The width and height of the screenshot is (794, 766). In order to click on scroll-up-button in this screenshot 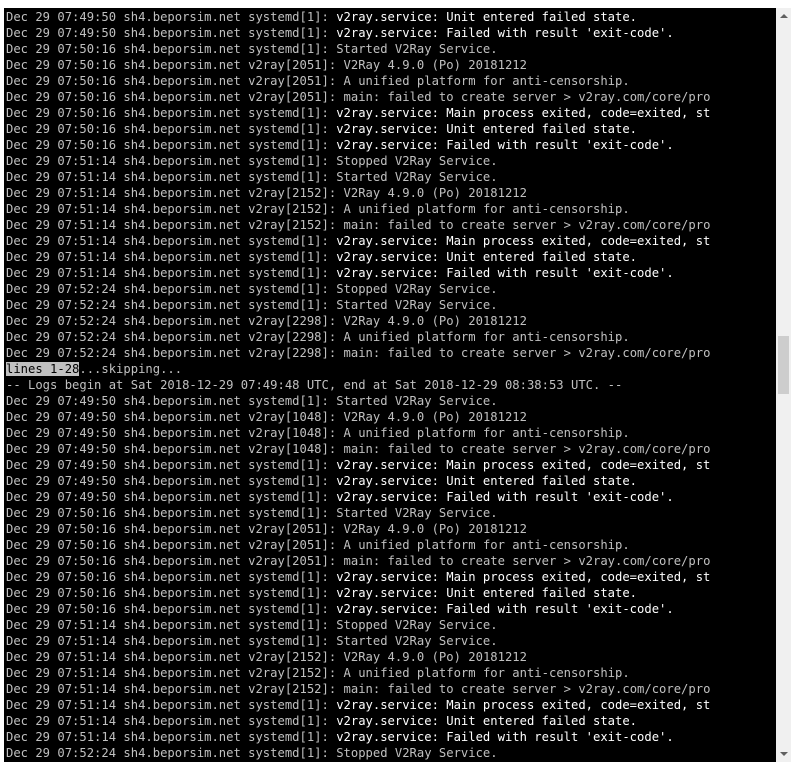, I will do `click(783, 16)`.